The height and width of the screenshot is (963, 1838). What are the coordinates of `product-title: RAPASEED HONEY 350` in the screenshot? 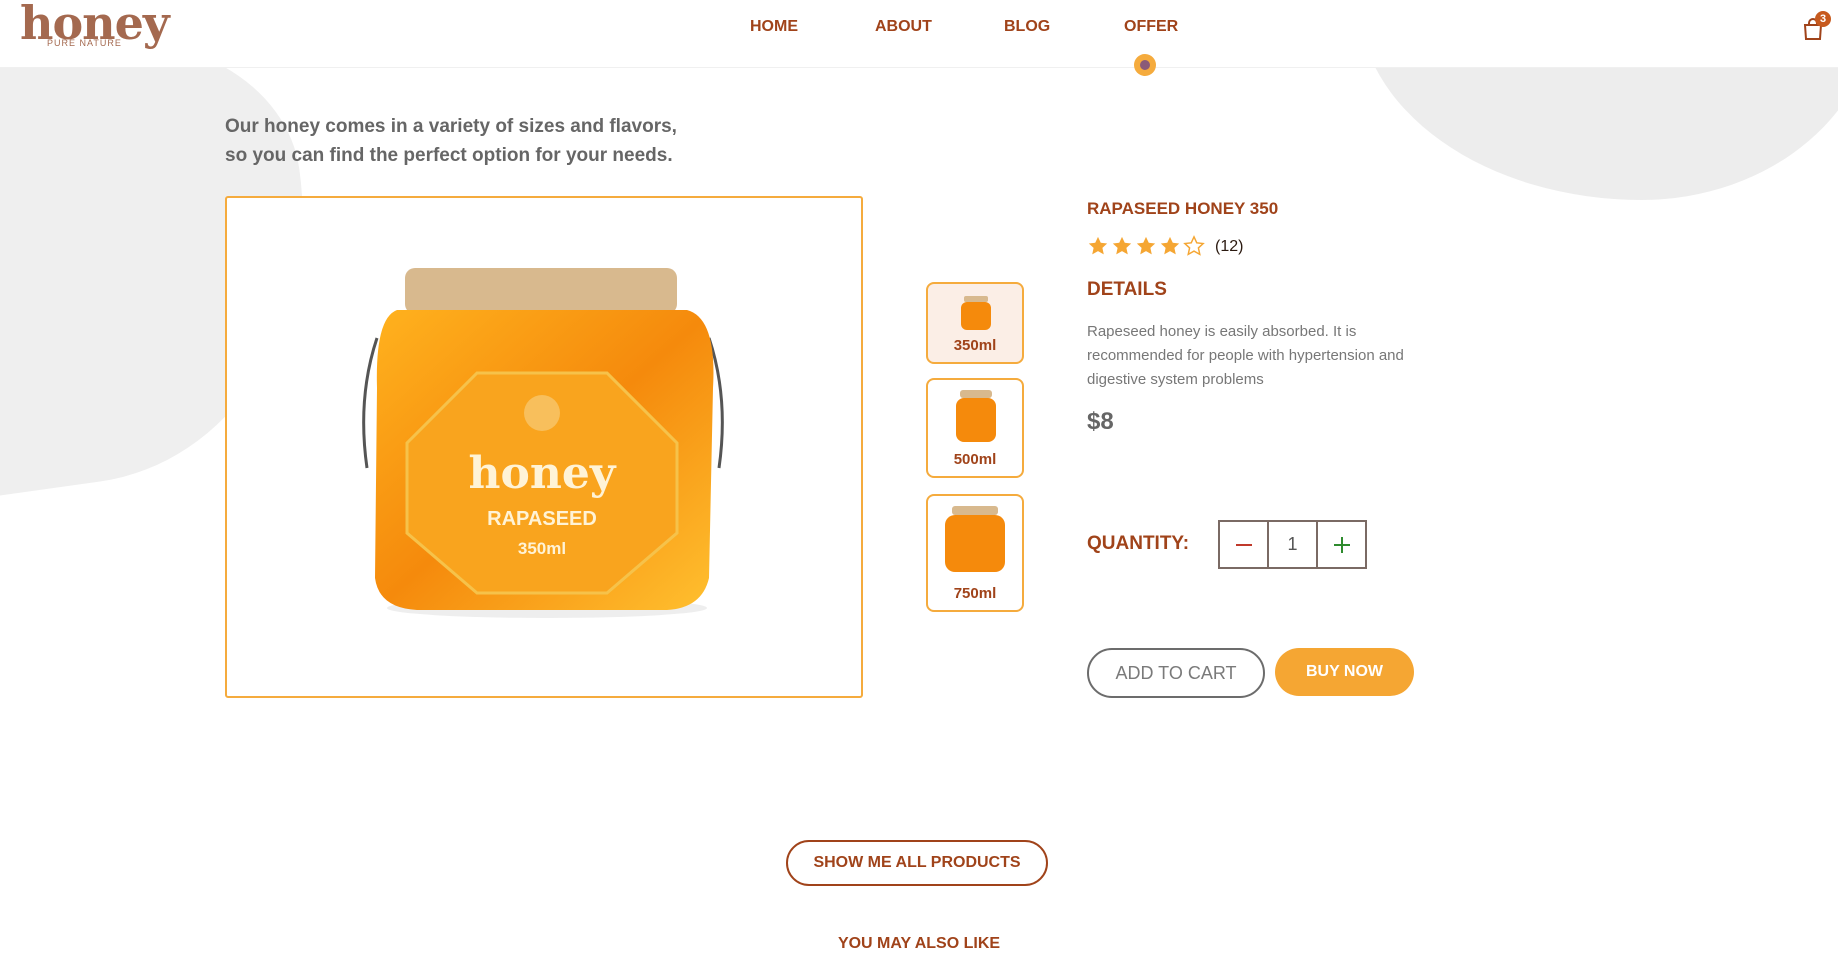 It's located at (1183, 208).